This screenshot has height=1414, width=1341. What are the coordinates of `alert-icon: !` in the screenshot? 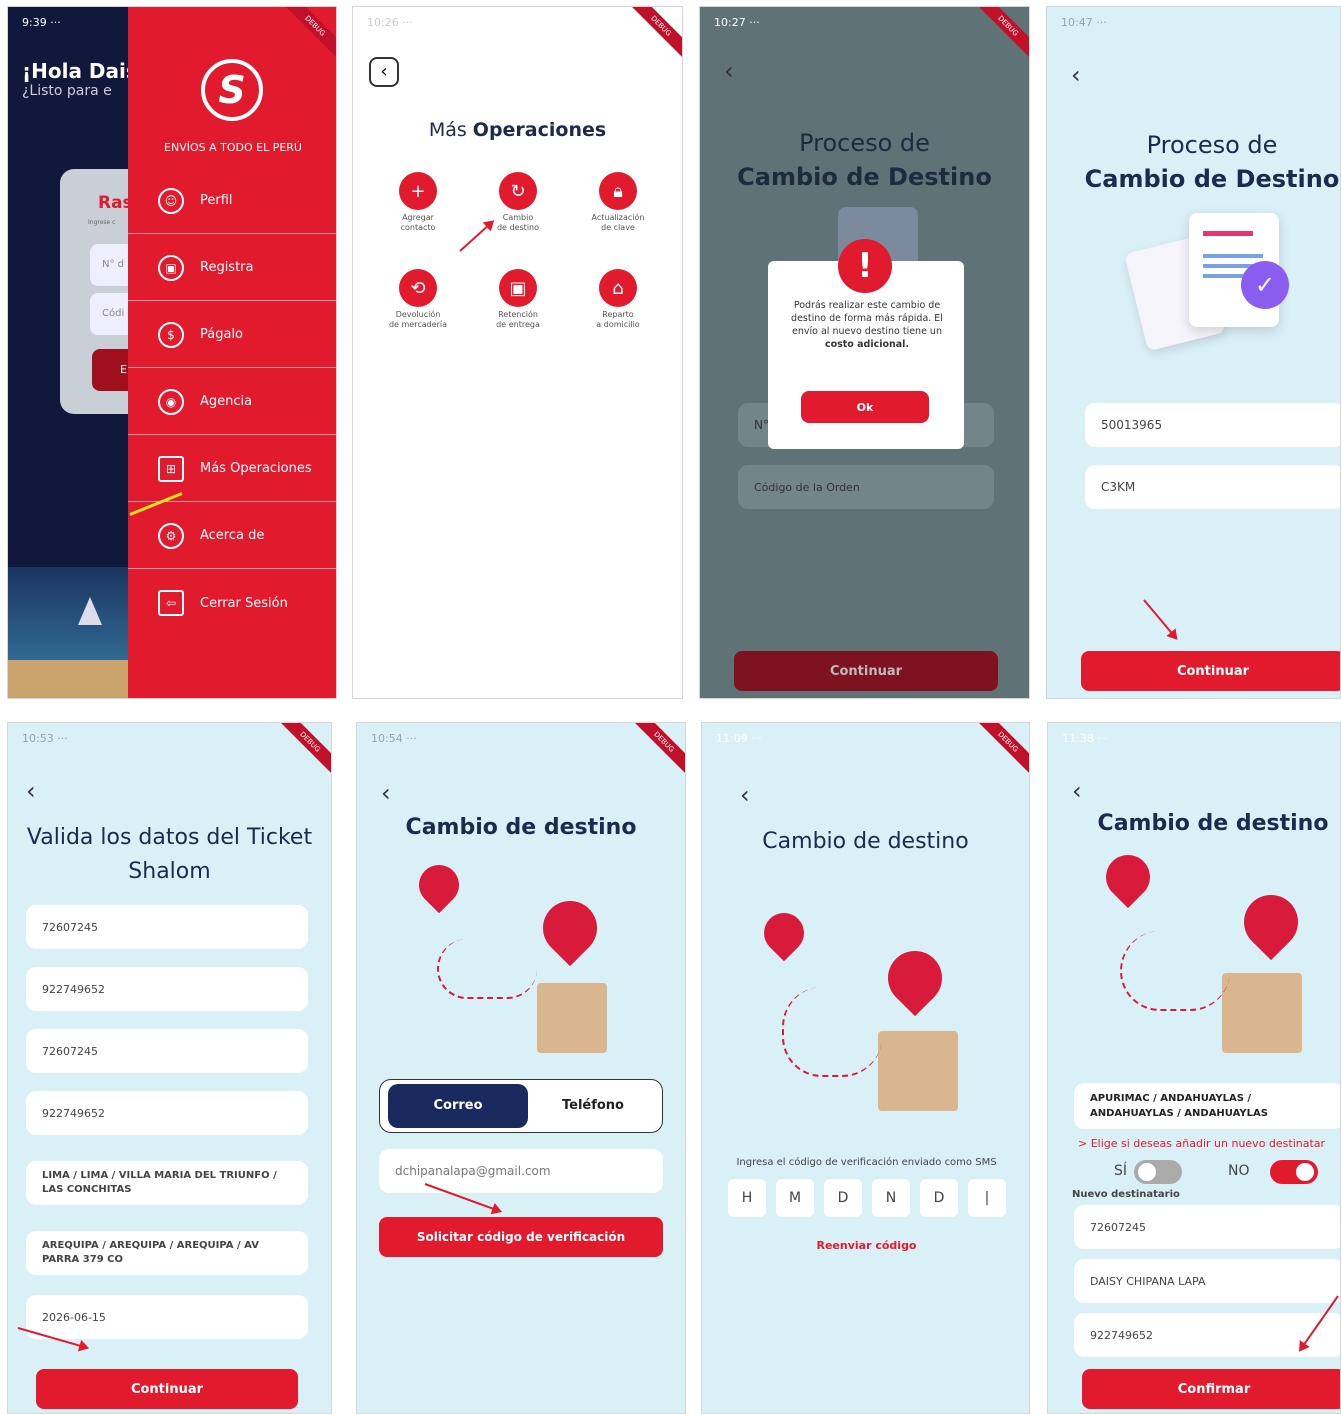 It's located at (865, 266).